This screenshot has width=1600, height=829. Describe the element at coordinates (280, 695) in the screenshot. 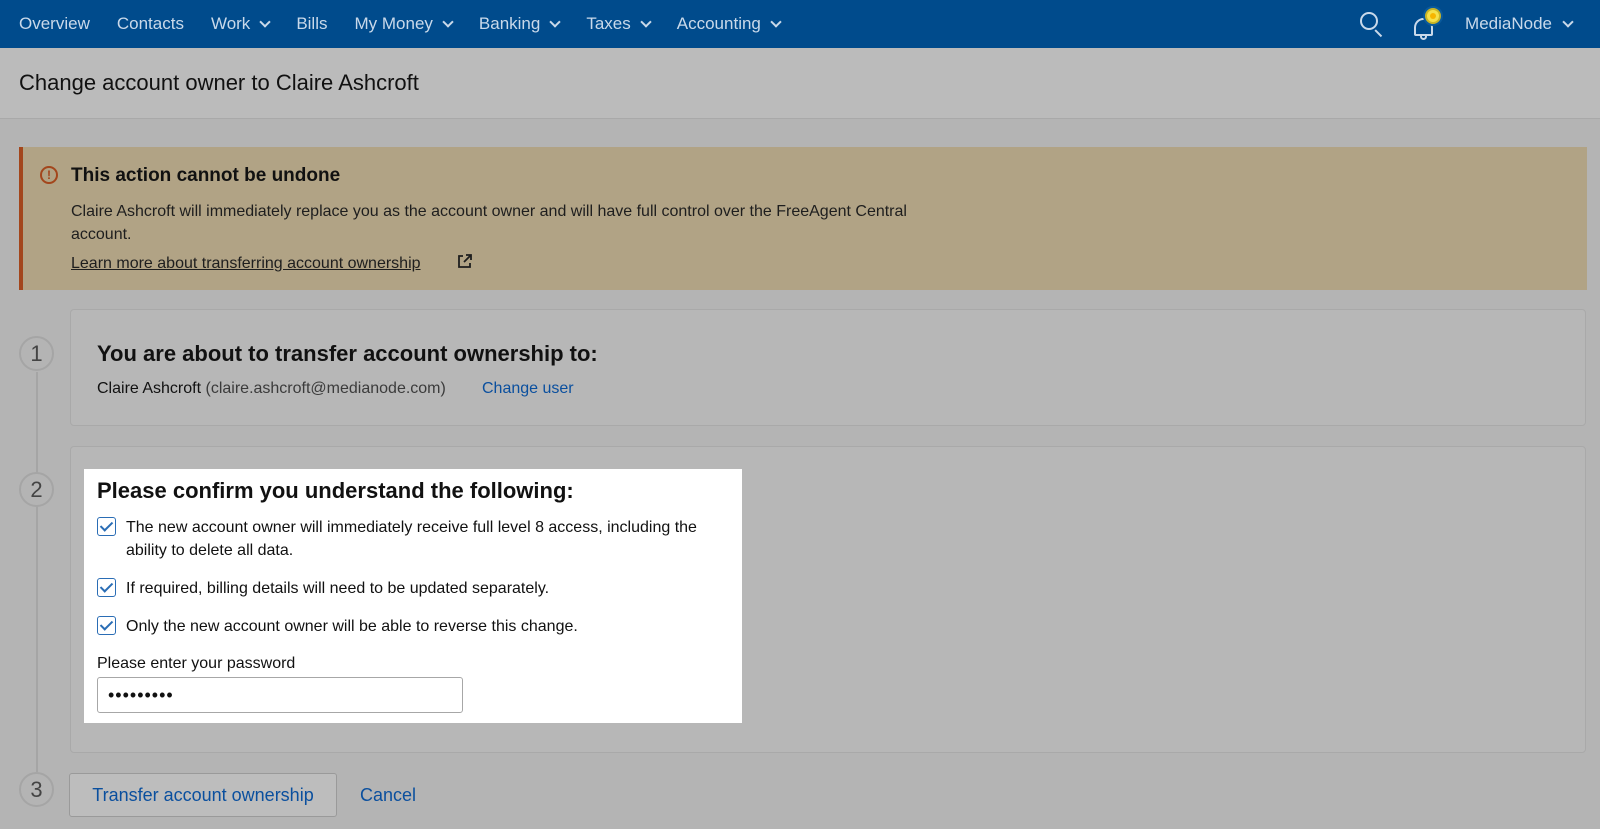

I see `password-field` at that location.